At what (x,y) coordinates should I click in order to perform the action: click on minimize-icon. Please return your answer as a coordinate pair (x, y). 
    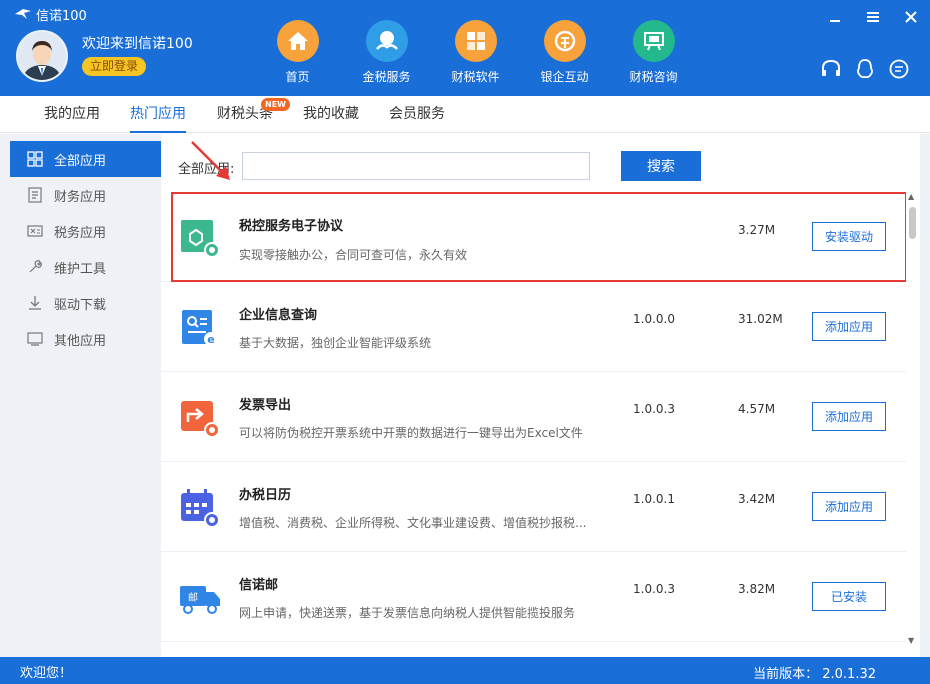
    Looking at the image, I should click on (835, 17).